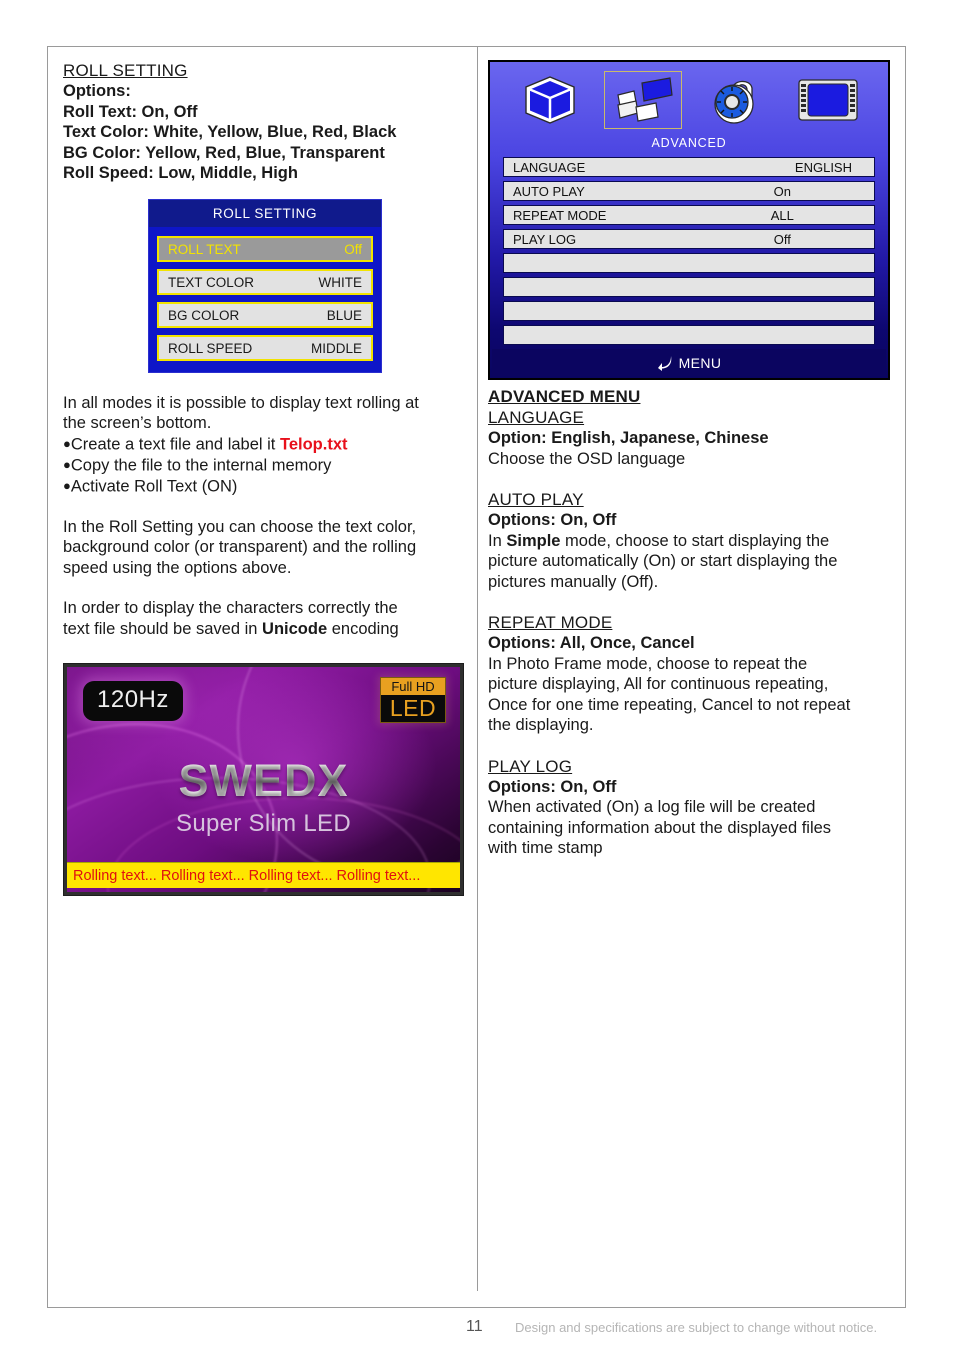  What do you see at coordinates (591, 643) in the screenshot?
I see `section-options-repeat-mode: Options: All, Once, Cancel` at bounding box center [591, 643].